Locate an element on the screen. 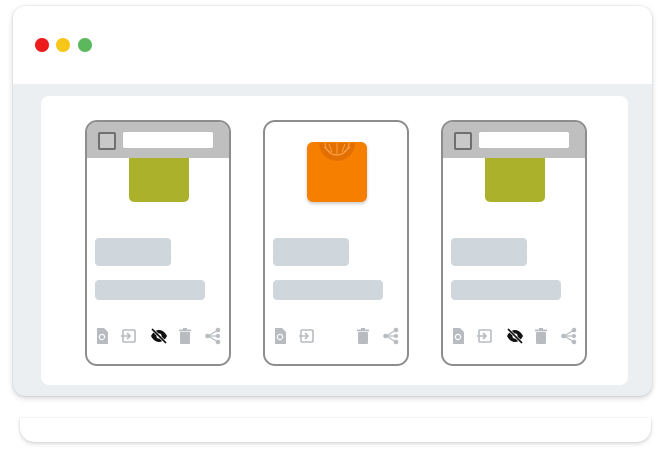 This screenshot has width=666, height=464. close-button is located at coordinates (42, 45).